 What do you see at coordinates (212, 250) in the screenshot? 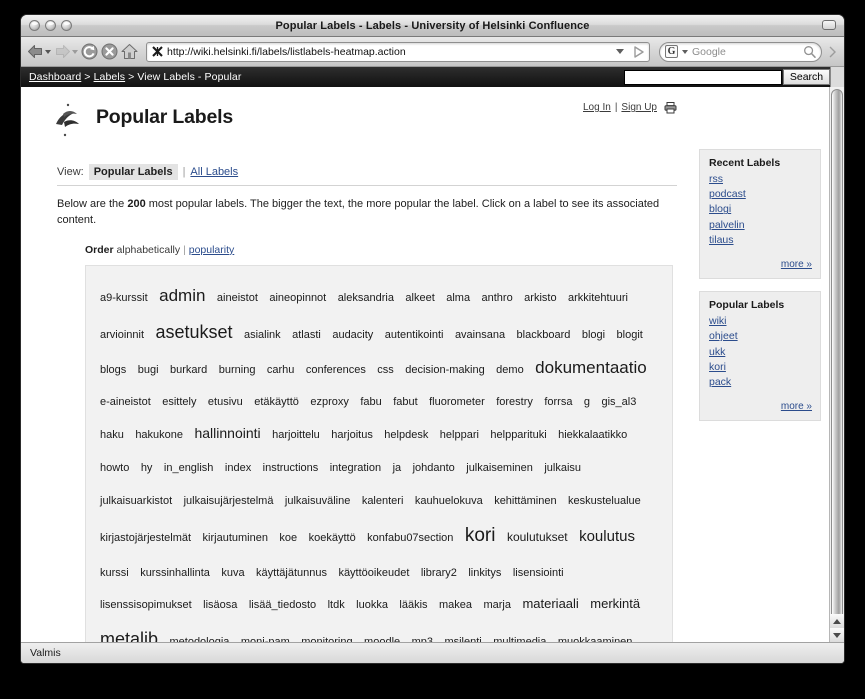
I see `order-popularity-link: popularity` at bounding box center [212, 250].